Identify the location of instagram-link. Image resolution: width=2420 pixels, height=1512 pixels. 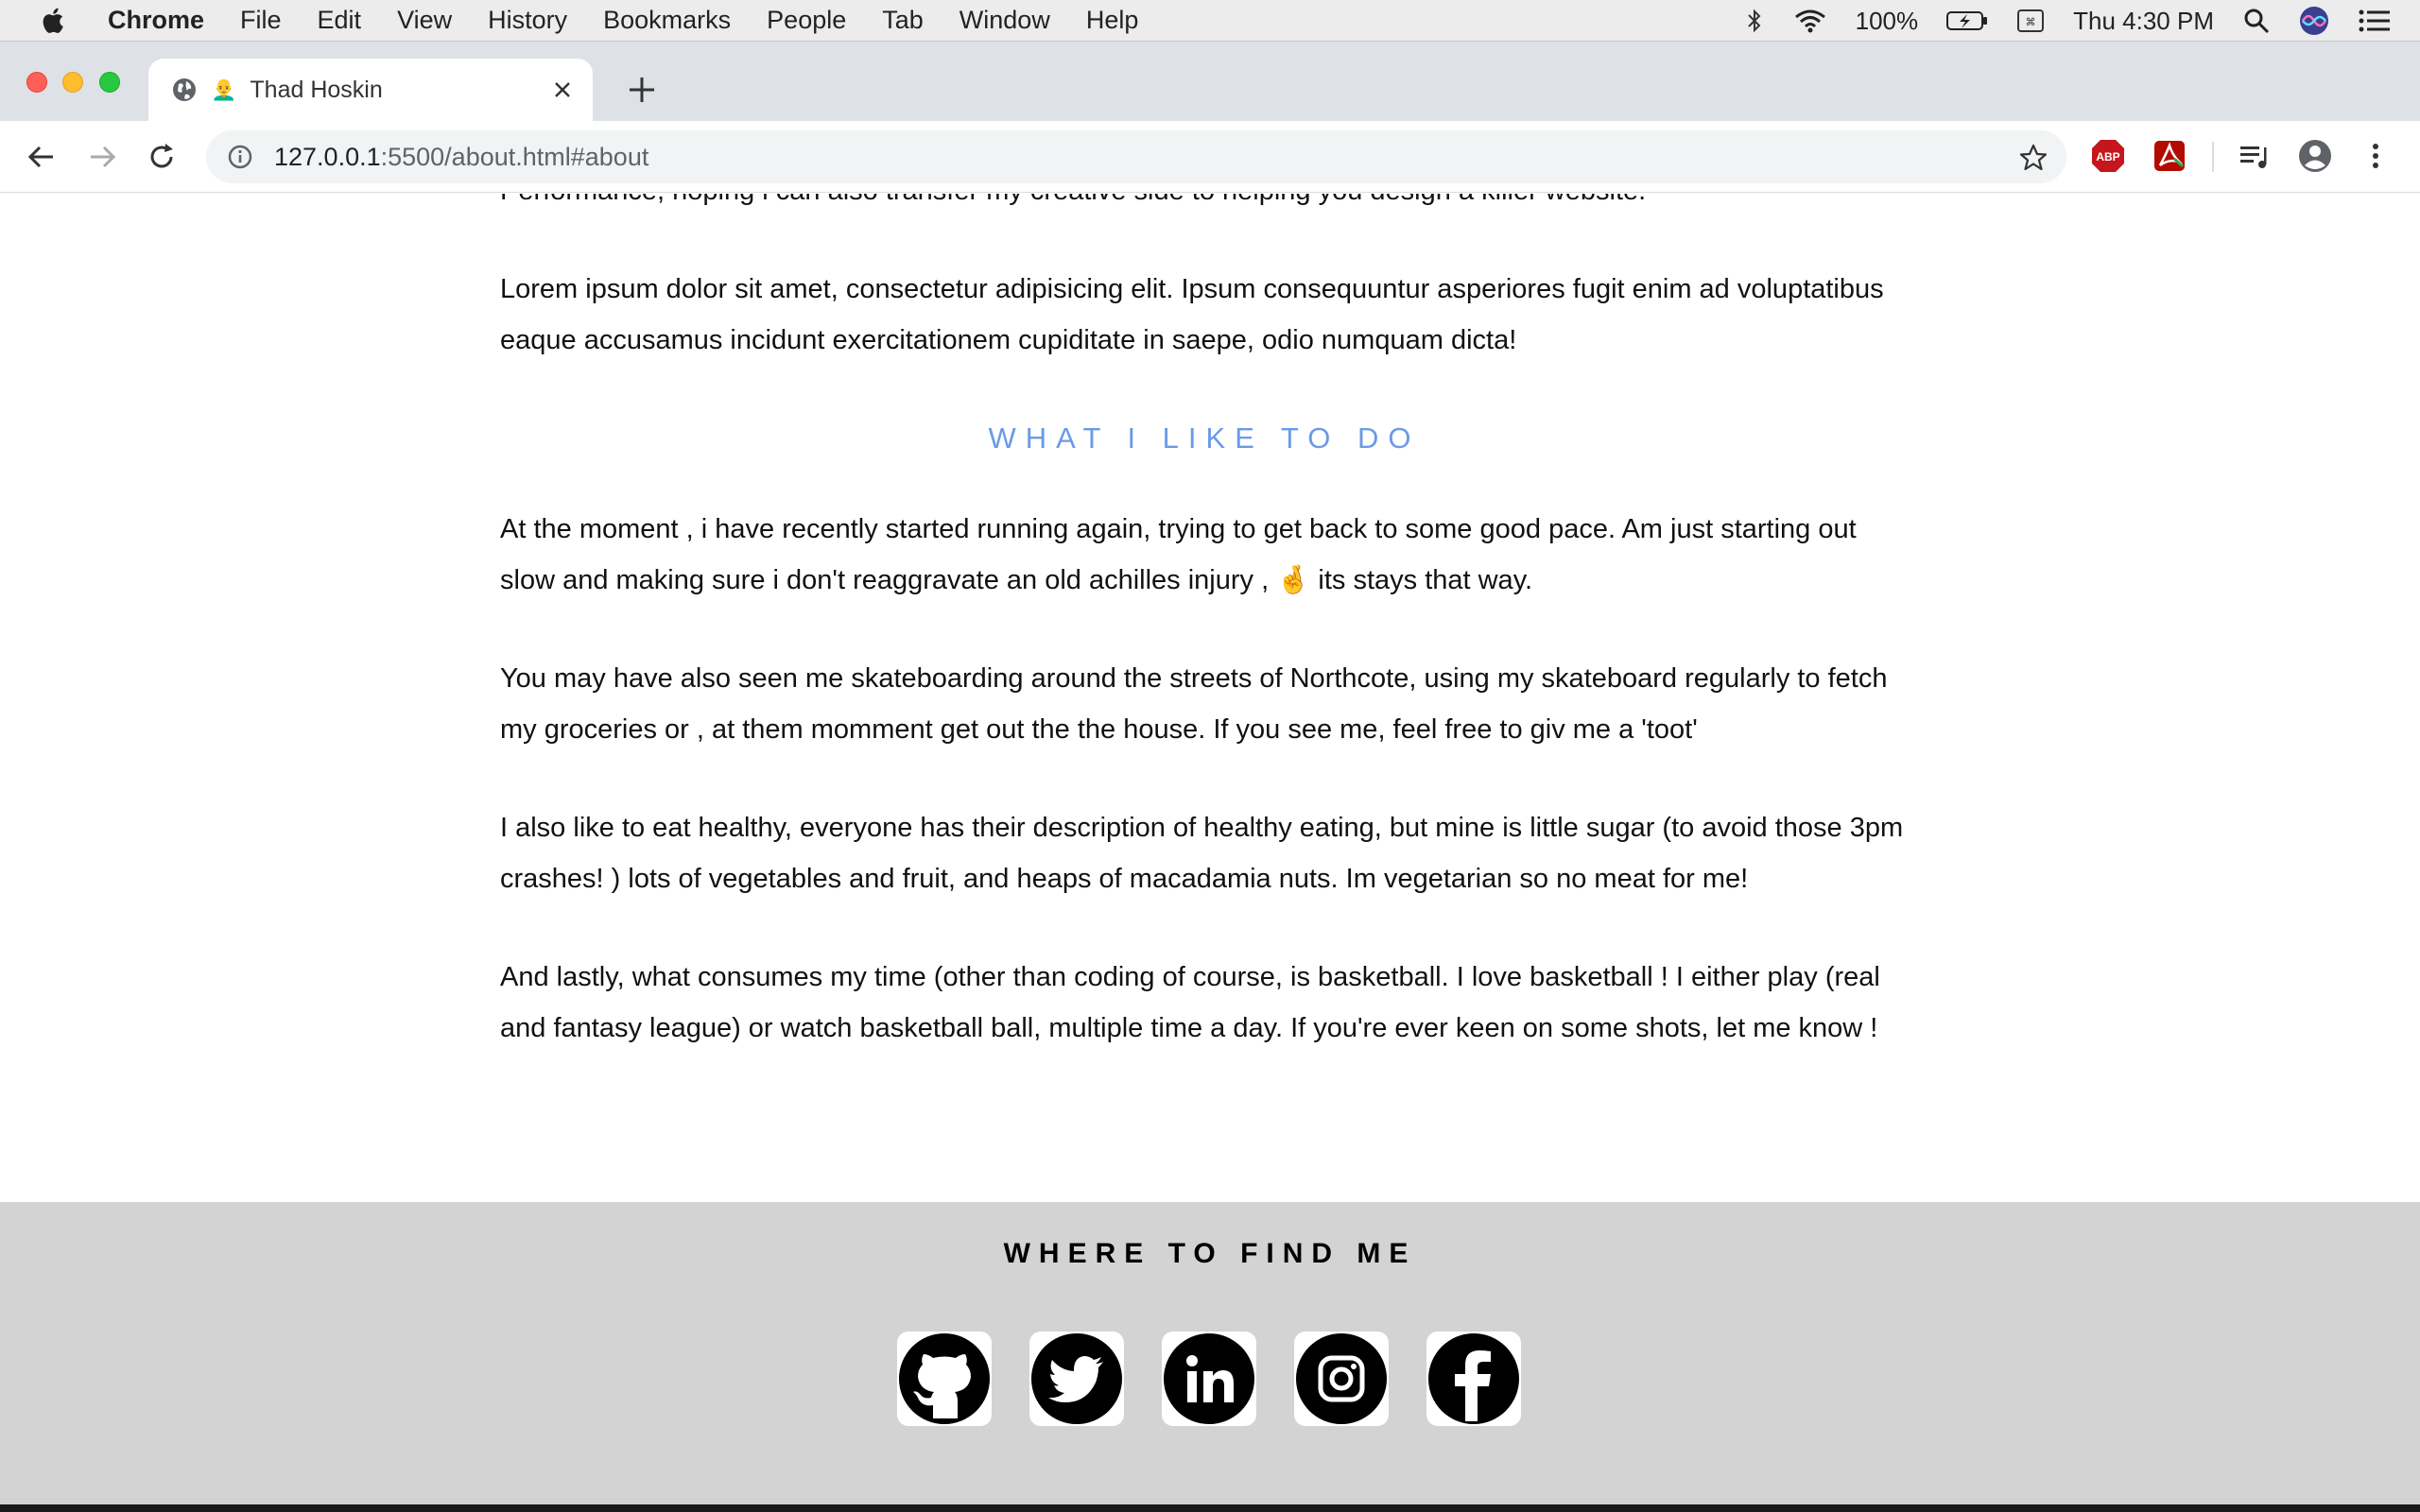
(1341, 1379).